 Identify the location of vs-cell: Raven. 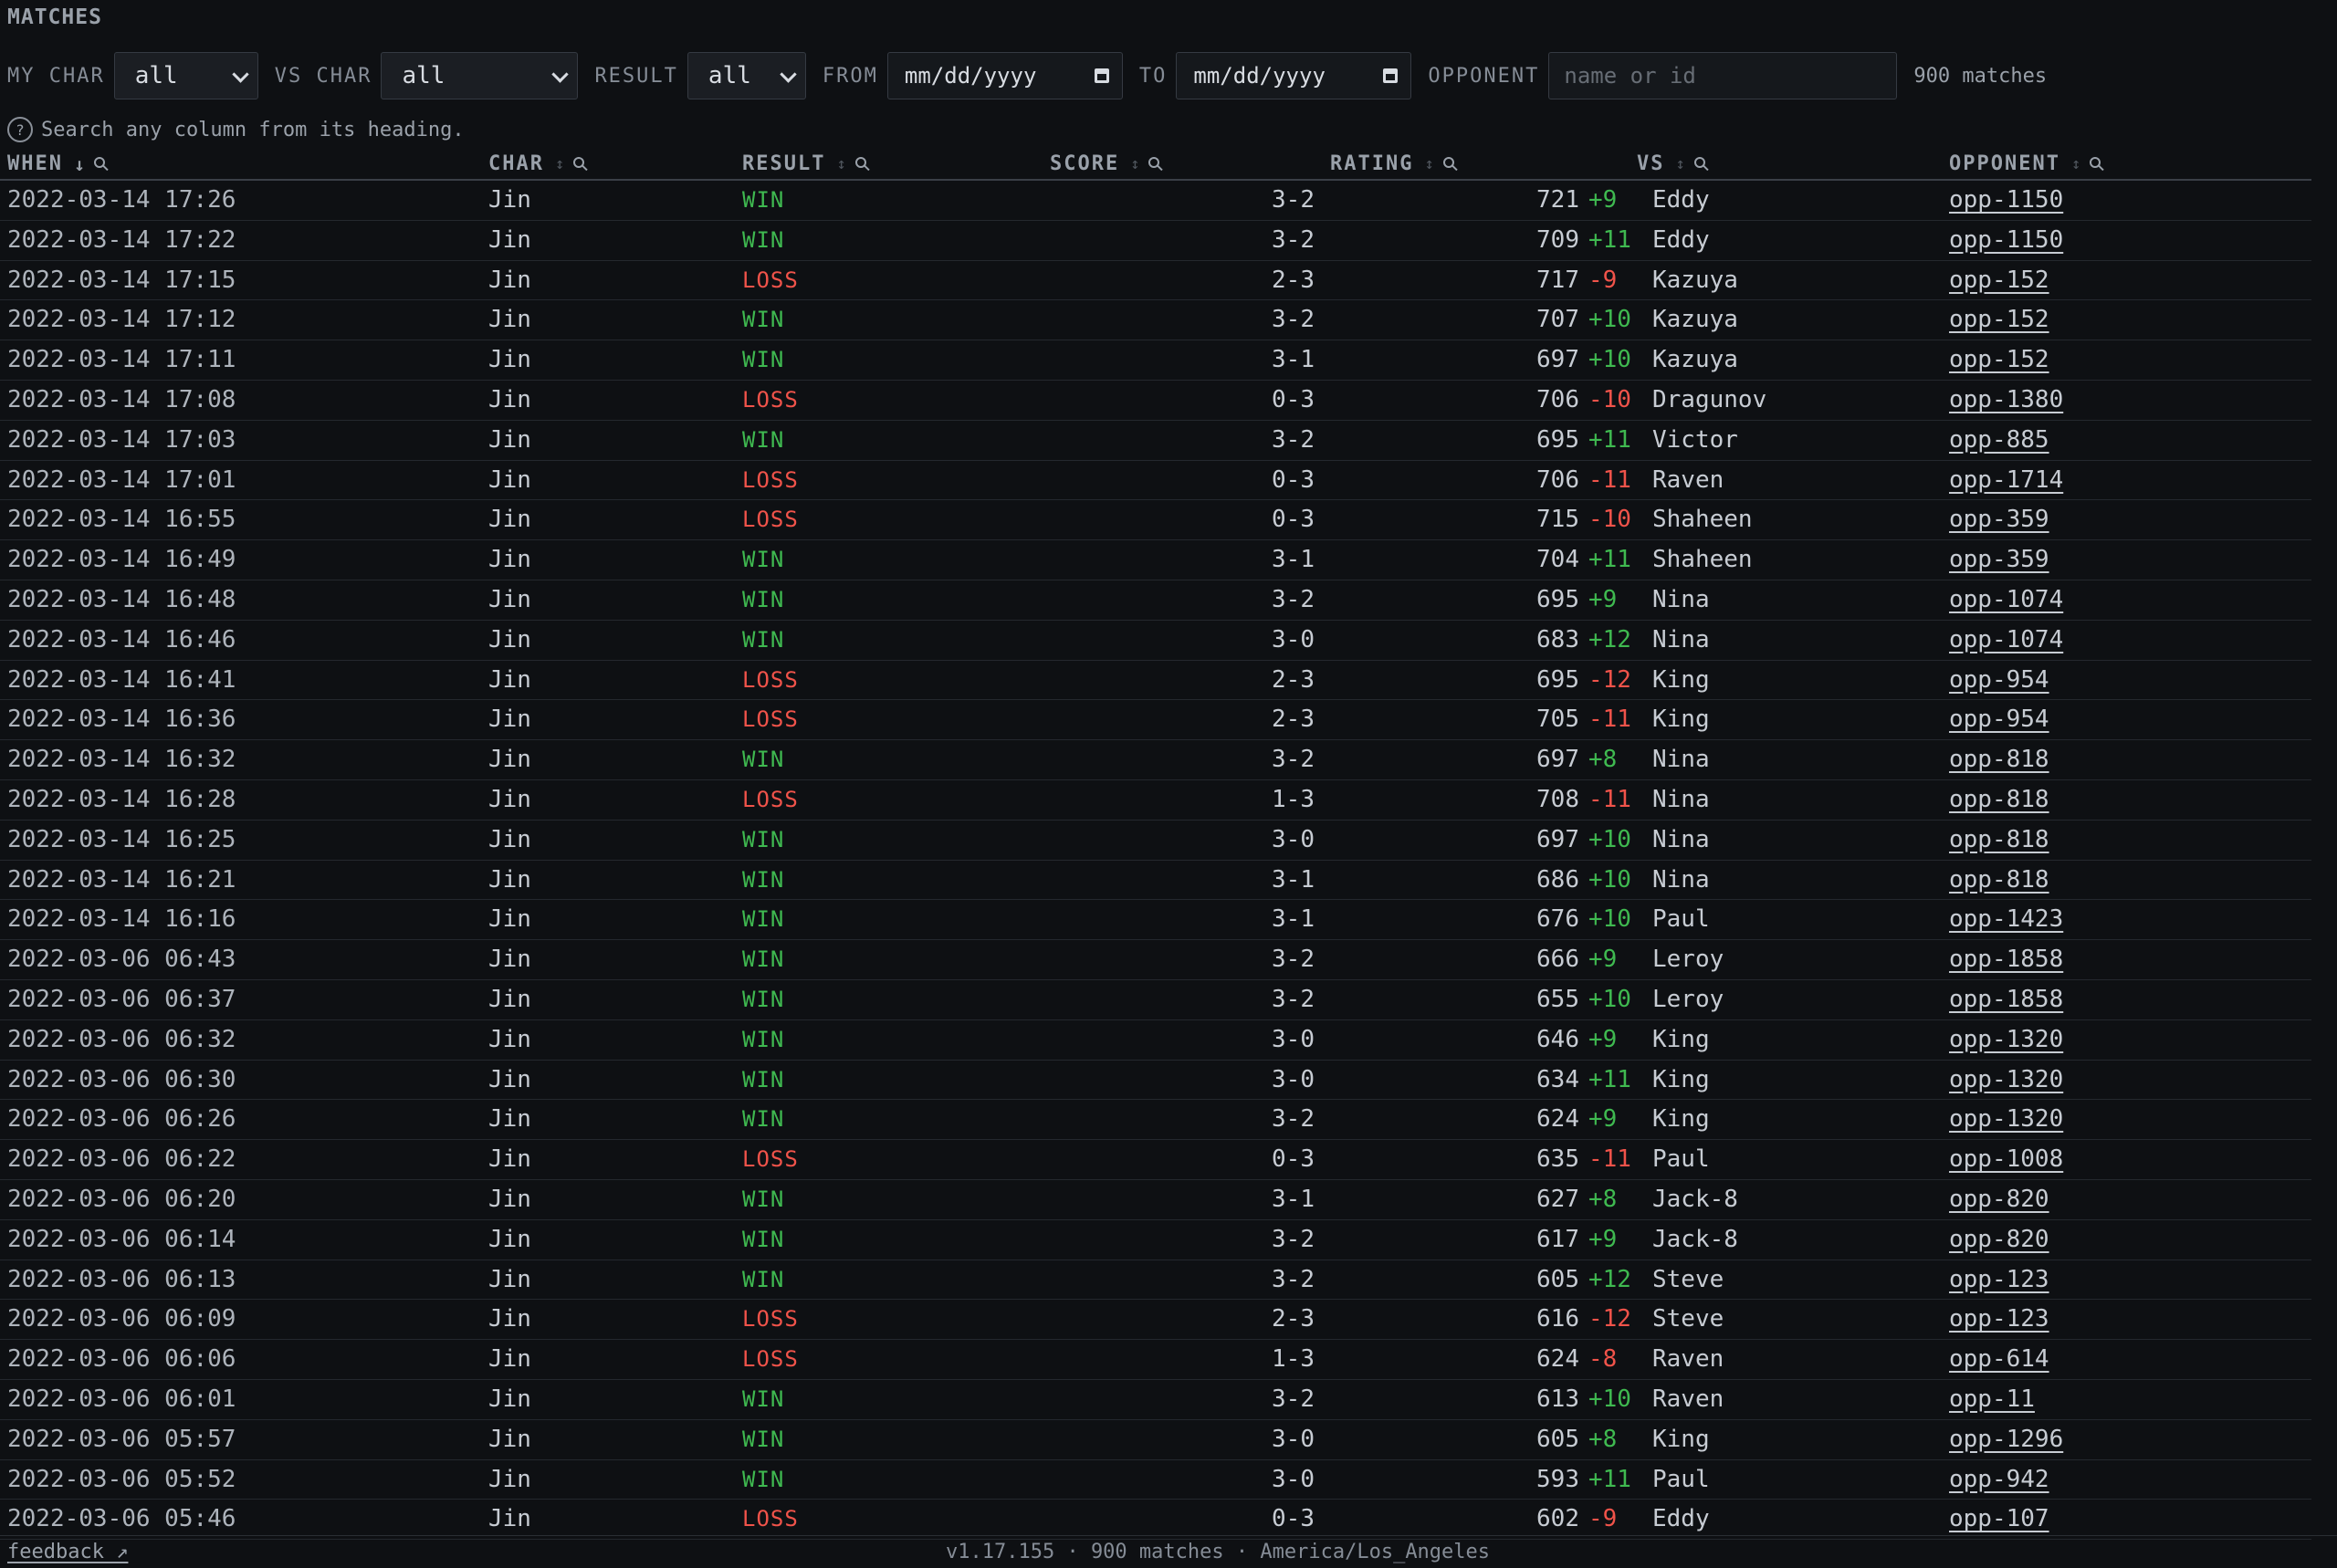
(1688, 1399).